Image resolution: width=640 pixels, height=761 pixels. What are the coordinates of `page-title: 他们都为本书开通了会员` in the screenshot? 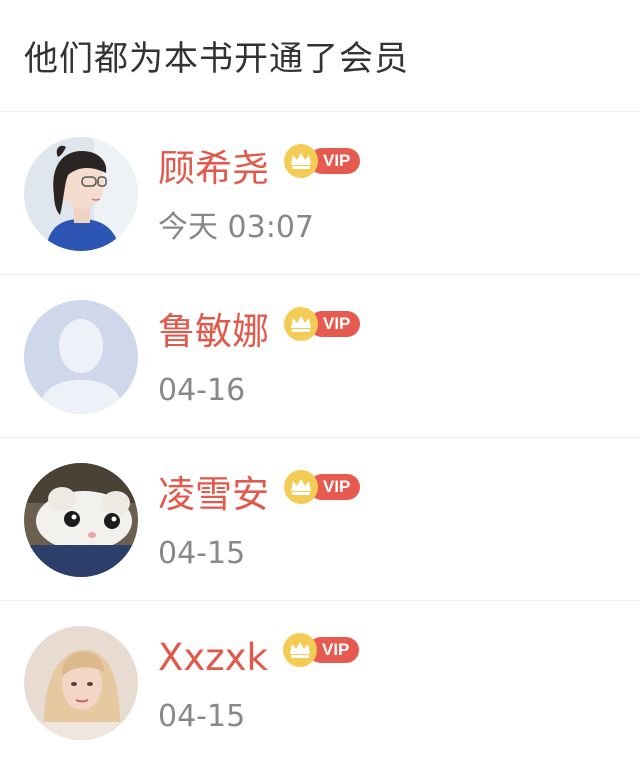 It's located at (216, 59).